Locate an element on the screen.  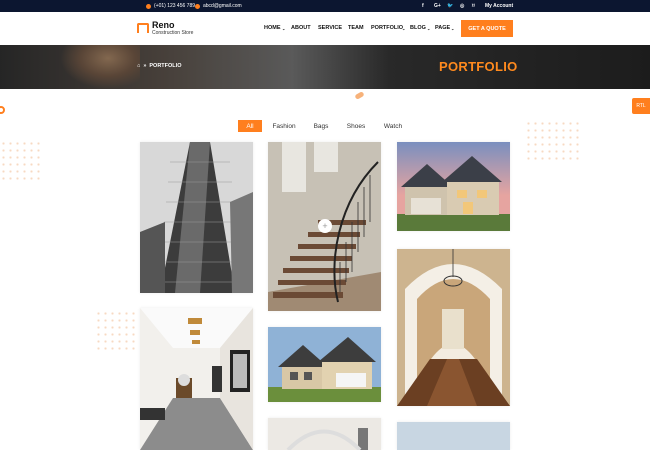
nav-home: HOME is located at coordinates (272, 28).